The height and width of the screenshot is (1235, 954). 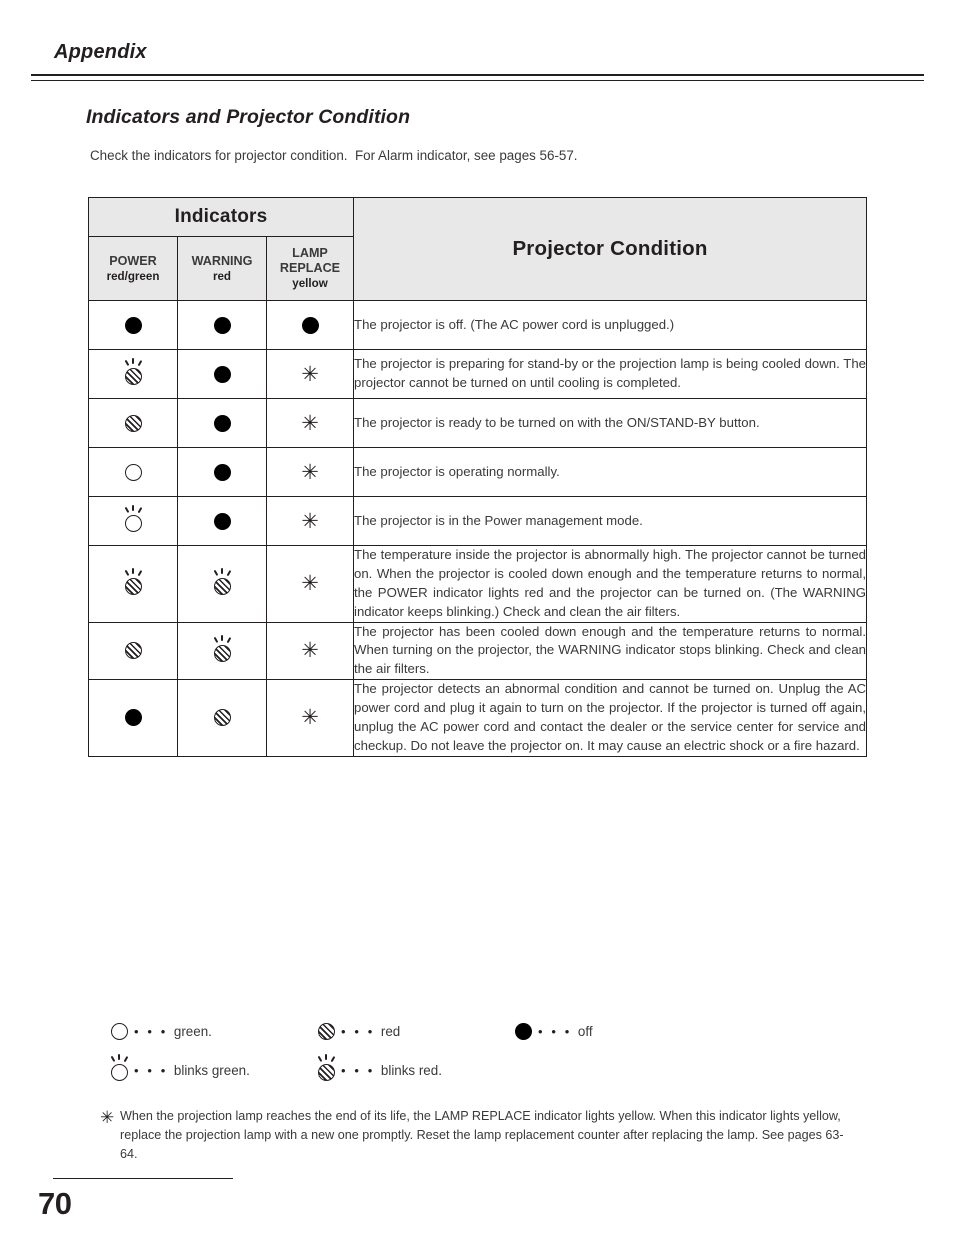 What do you see at coordinates (610, 249) in the screenshot?
I see `projector-condition-header: Projector Condition` at bounding box center [610, 249].